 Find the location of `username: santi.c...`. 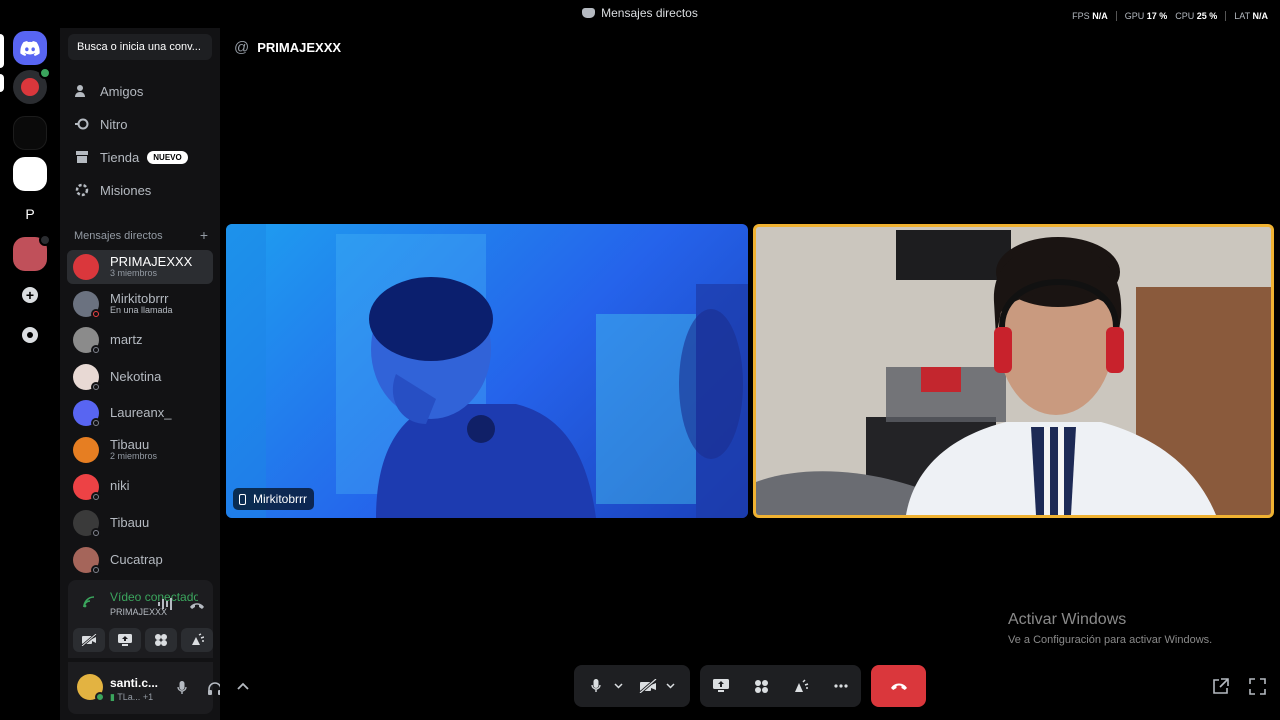

username: santi.c... is located at coordinates (134, 683).